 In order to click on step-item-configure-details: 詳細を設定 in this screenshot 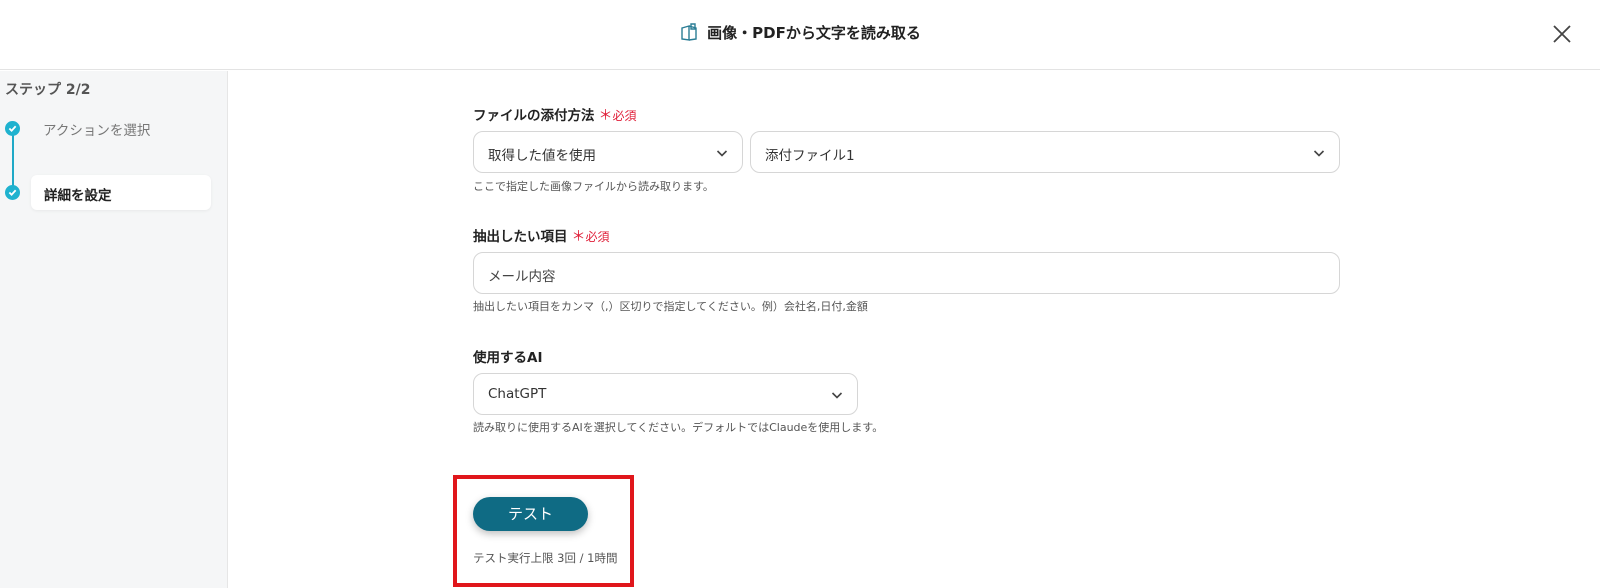, I will do `click(121, 192)`.